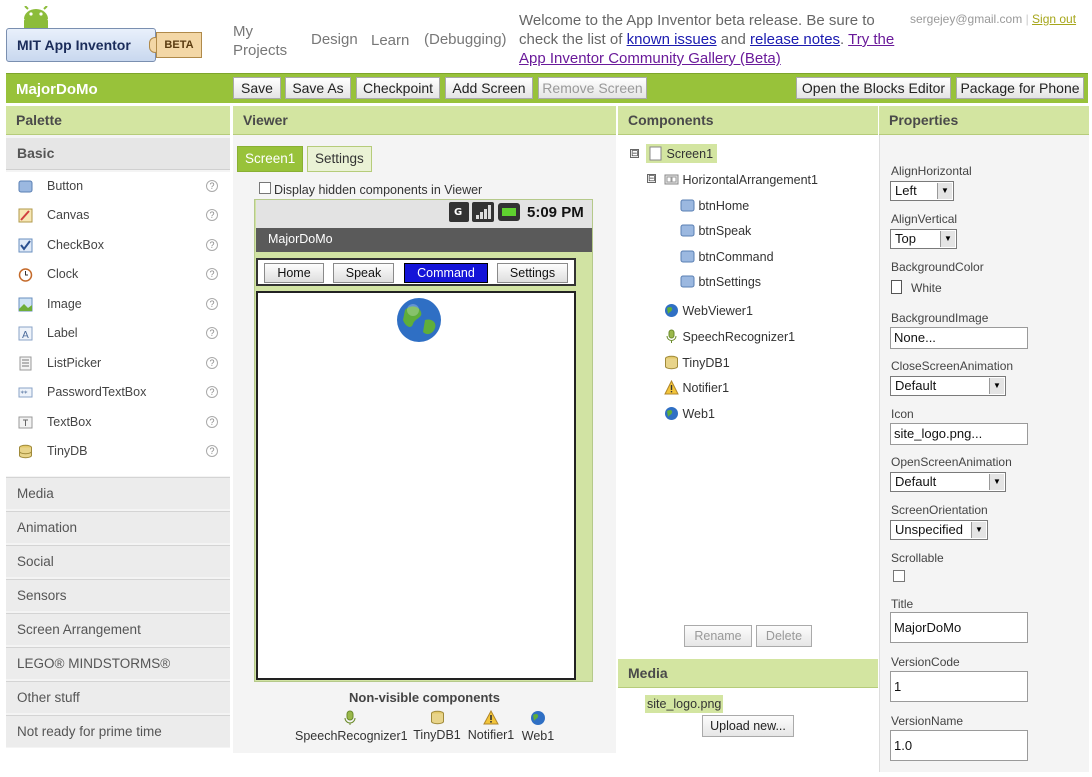 The width and height of the screenshot is (1092, 777). Describe the element at coordinates (118, 422) in the screenshot. I see `palette-item-textbox: TextBox ?` at that location.